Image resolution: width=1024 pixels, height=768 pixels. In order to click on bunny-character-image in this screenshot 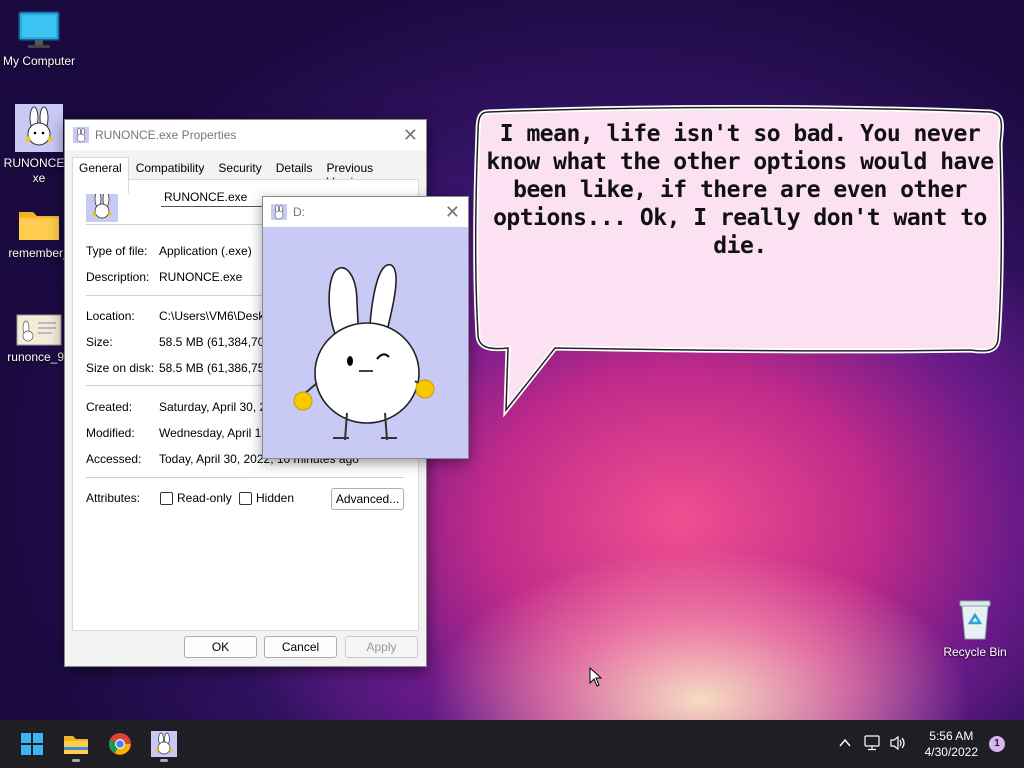, I will do `click(364, 352)`.